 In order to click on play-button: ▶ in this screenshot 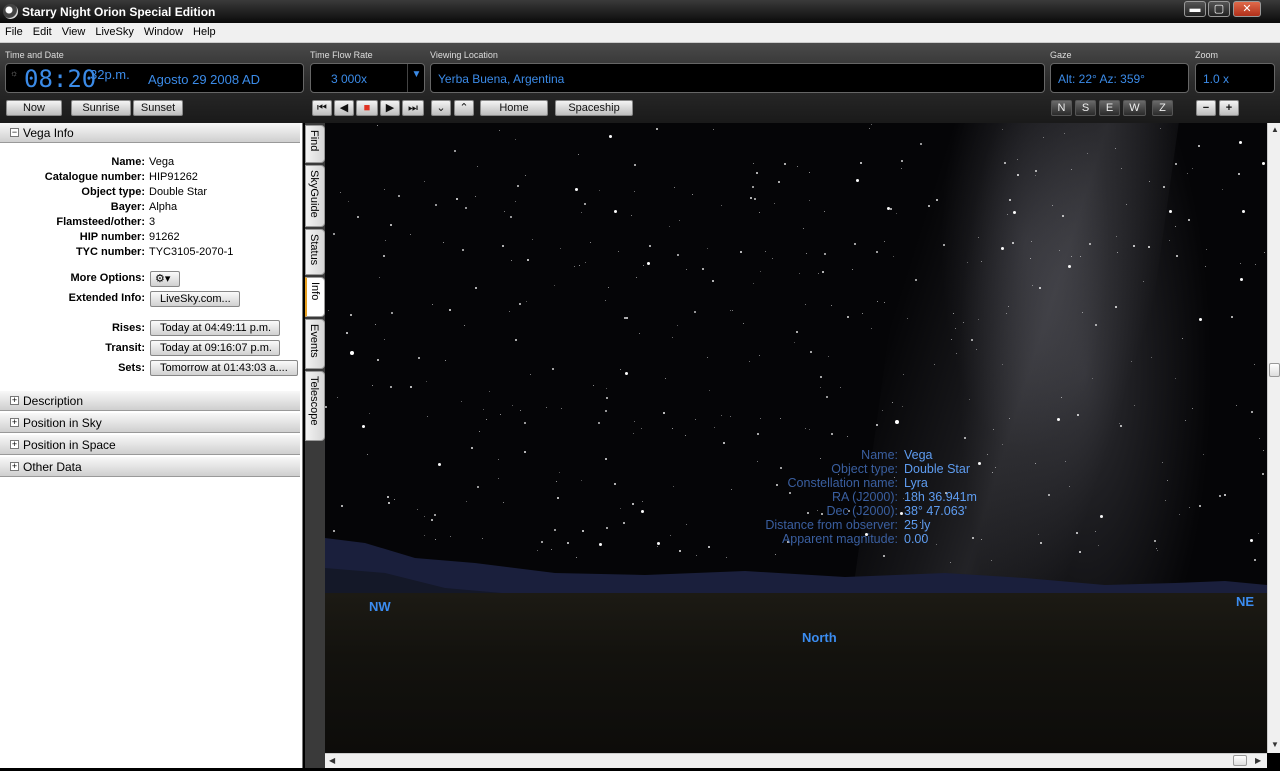, I will do `click(390, 108)`.